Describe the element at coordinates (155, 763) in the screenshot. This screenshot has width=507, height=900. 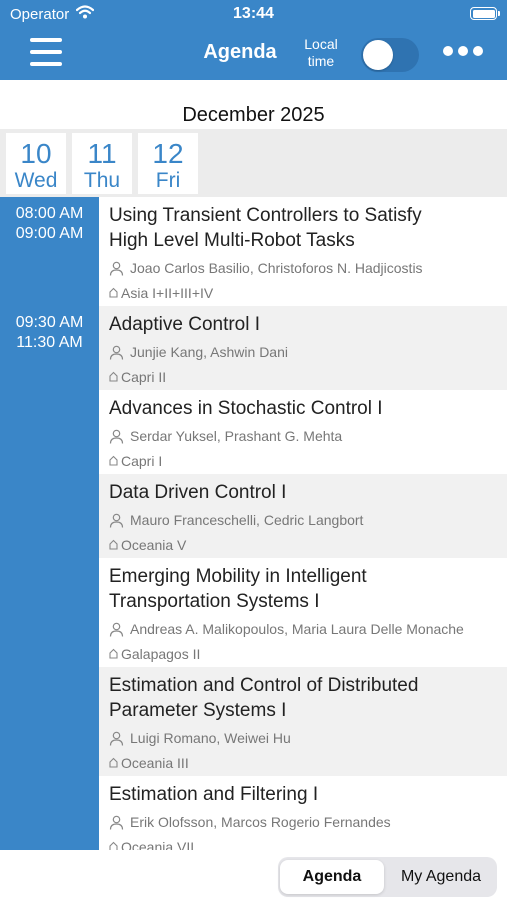
I see `room-text: Oceania III` at that location.